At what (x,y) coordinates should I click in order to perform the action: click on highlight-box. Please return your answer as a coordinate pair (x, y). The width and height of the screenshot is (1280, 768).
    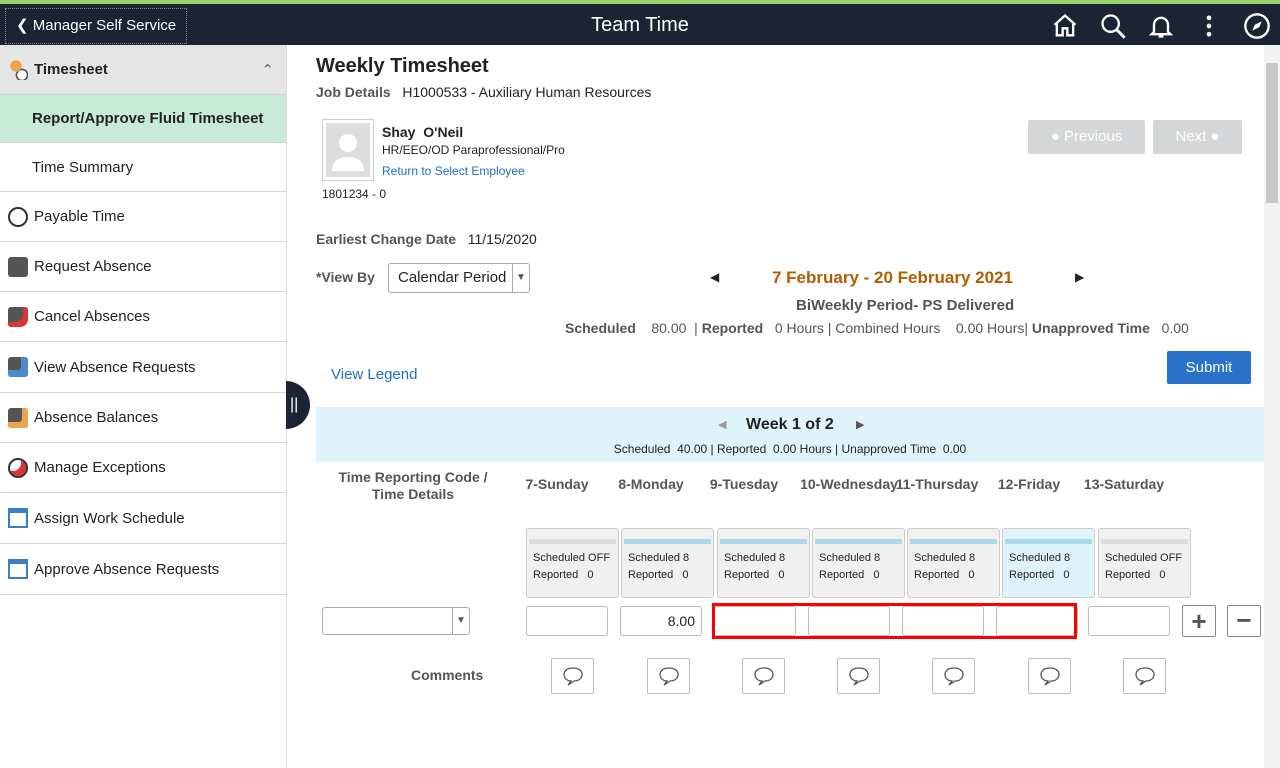
    Looking at the image, I should click on (894, 621).